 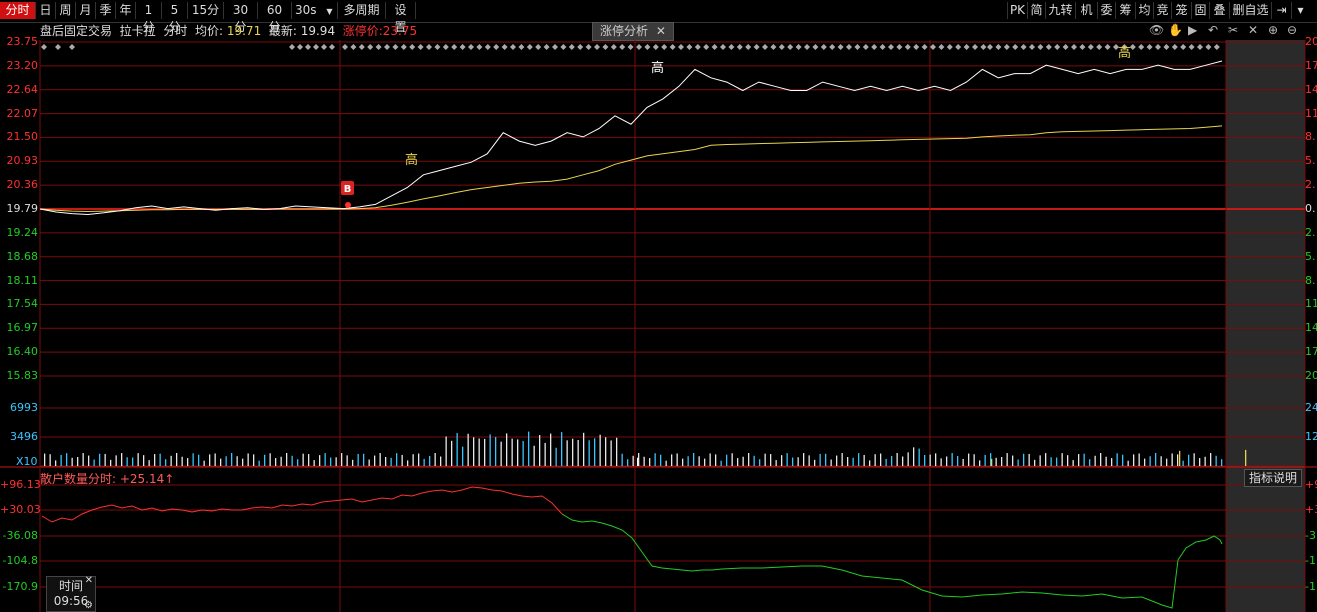 What do you see at coordinates (347, 194) in the screenshot?
I see `buy-marker: B` at bounding box center [347, 194].